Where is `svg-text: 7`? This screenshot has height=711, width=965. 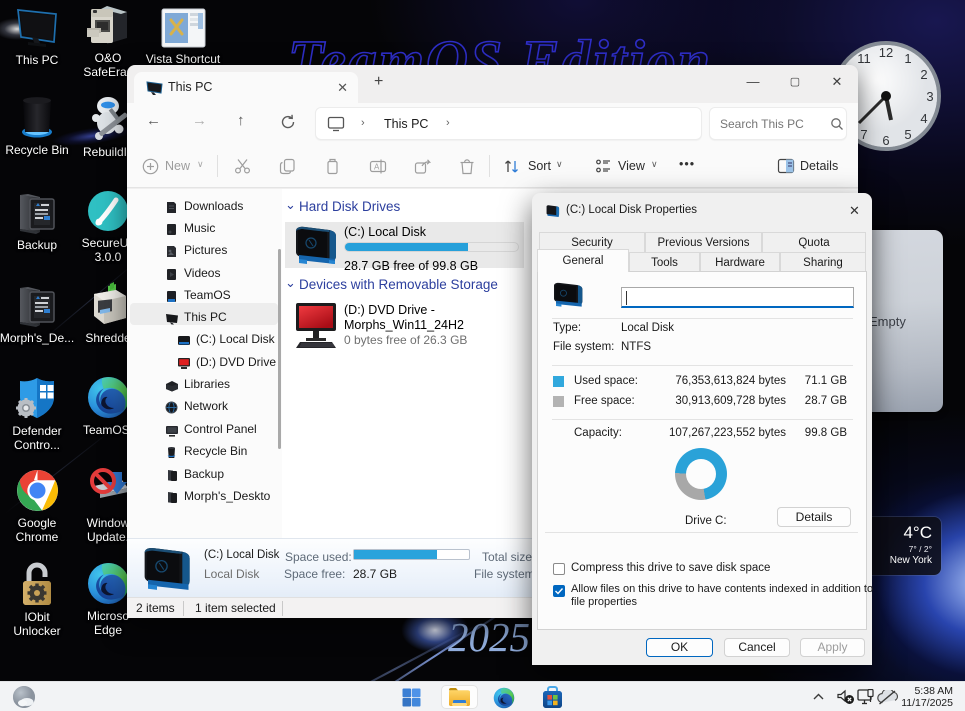 svg-text: 7 is located at coordinates (863, 134).